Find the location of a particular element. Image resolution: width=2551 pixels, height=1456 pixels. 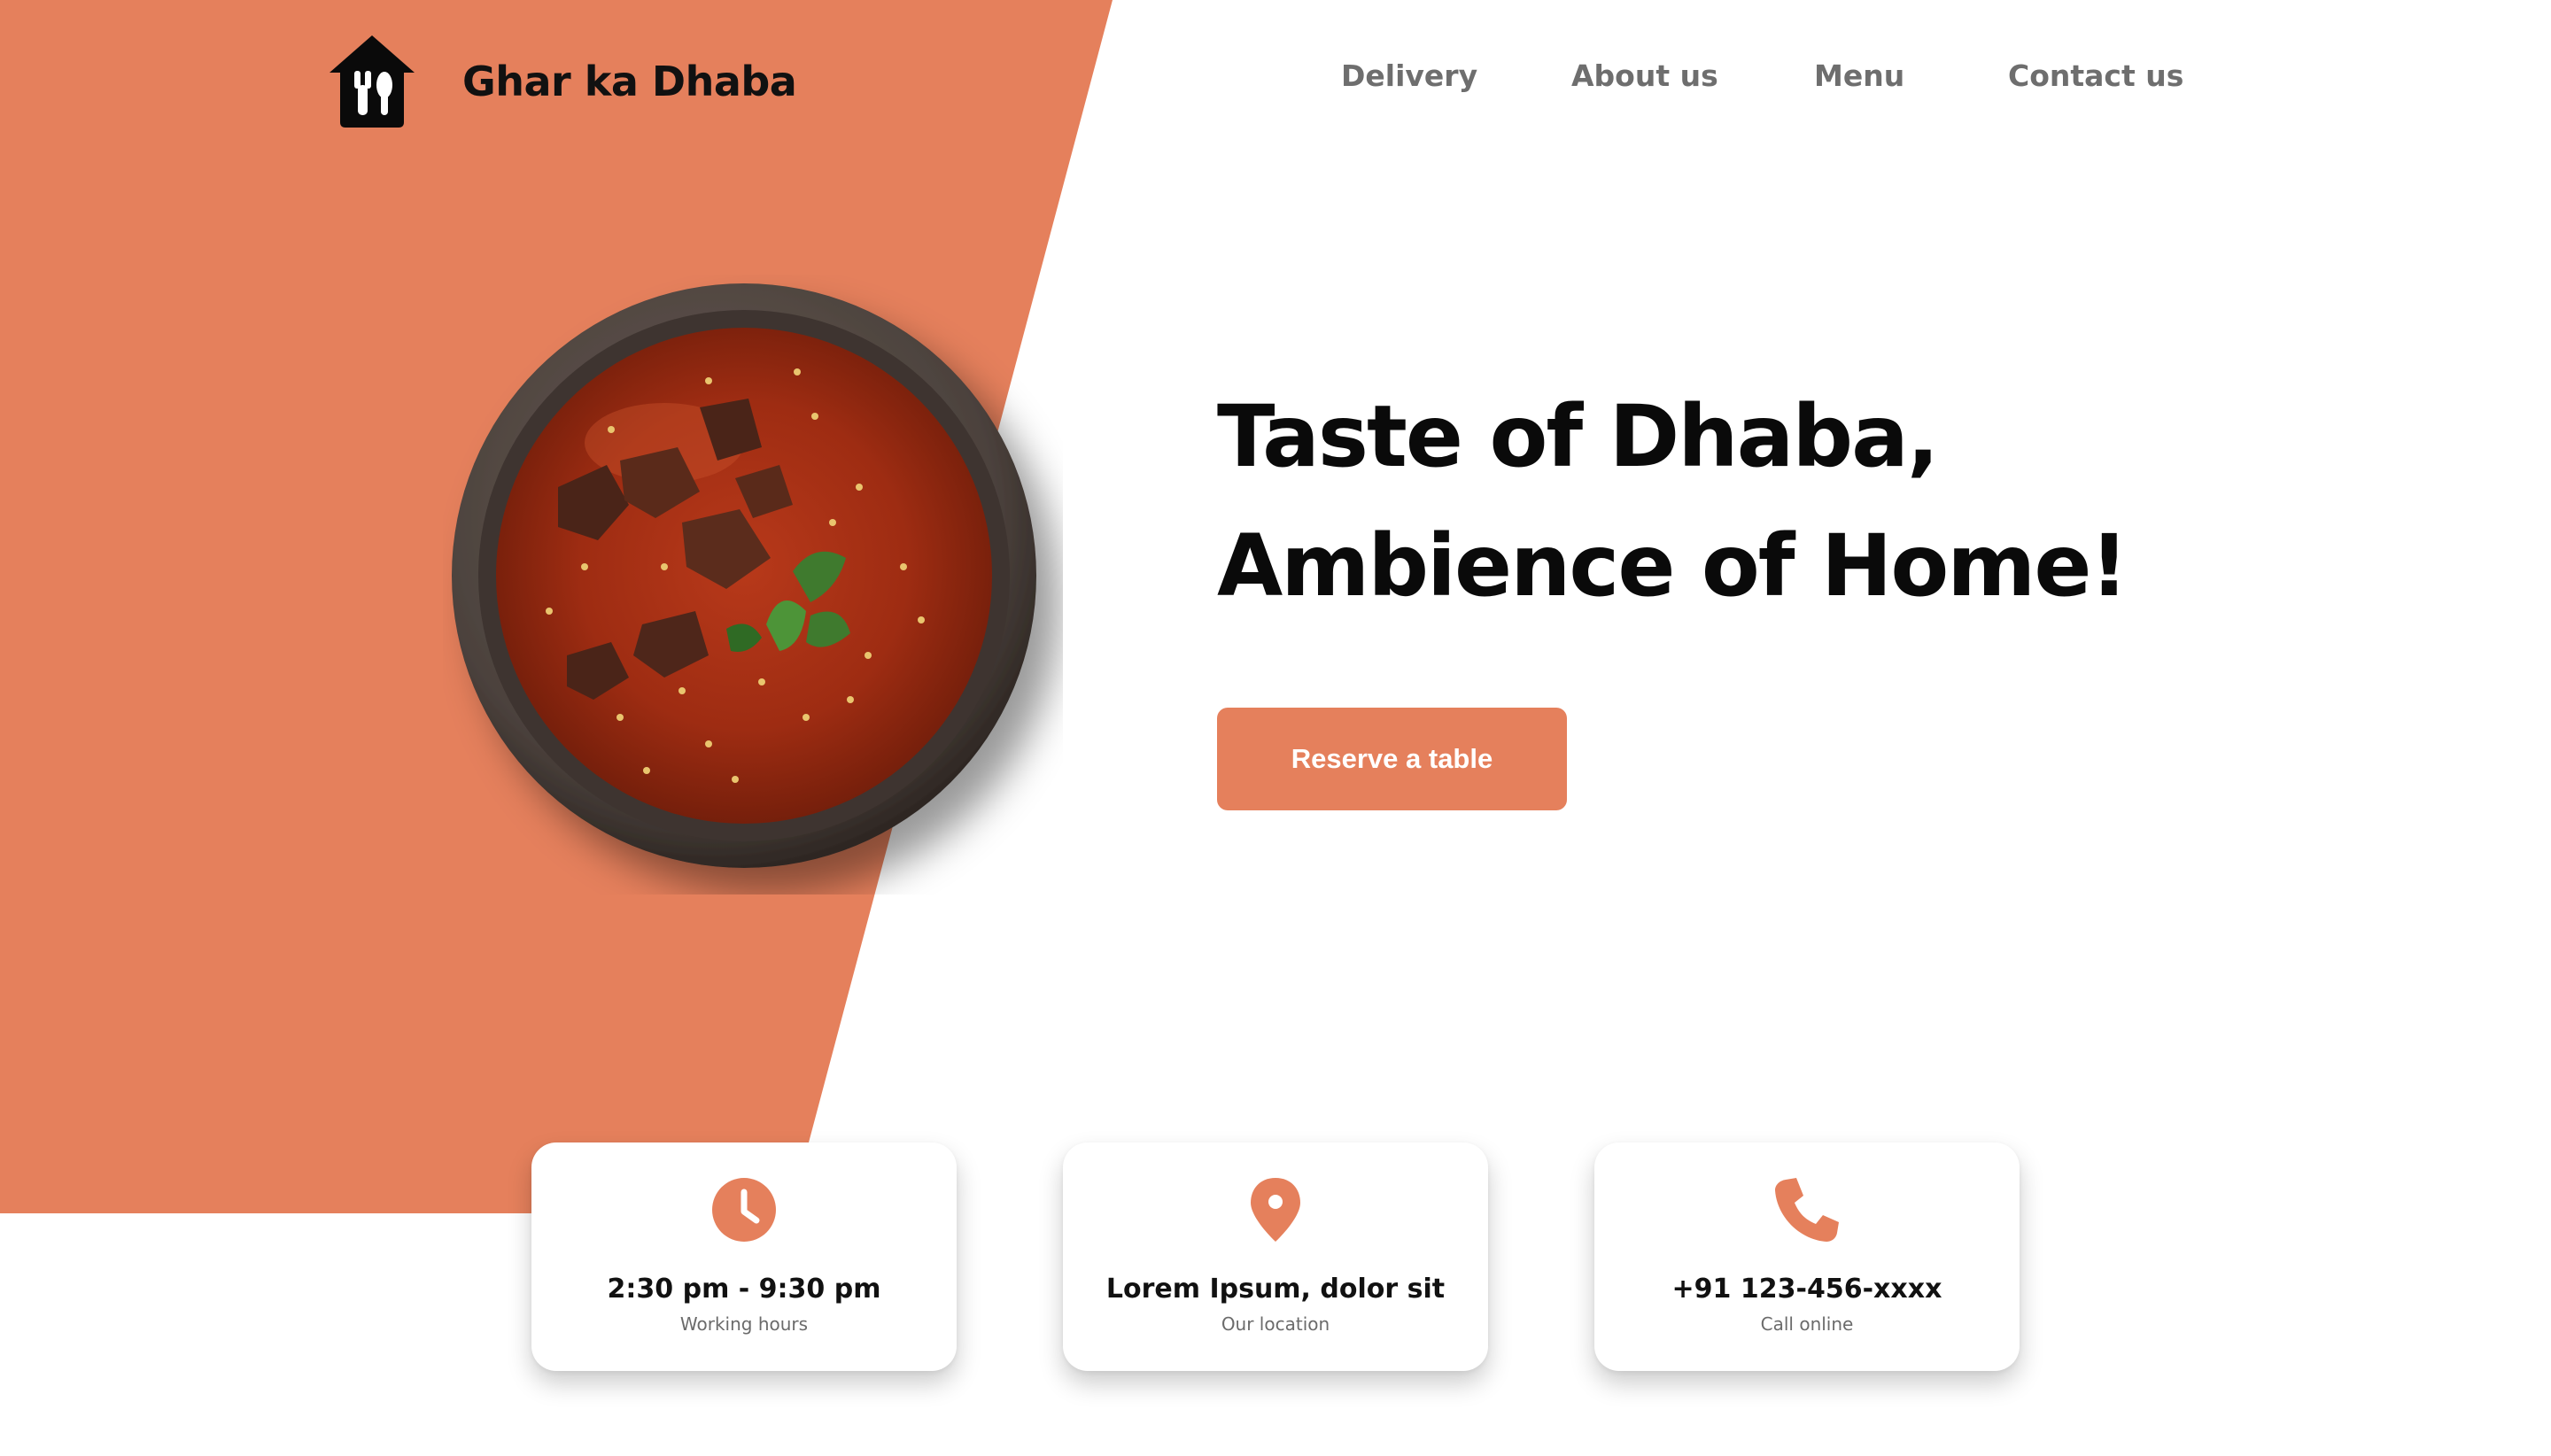

nav-item-delivery: Delivery is located at coordinates (1409, 76).